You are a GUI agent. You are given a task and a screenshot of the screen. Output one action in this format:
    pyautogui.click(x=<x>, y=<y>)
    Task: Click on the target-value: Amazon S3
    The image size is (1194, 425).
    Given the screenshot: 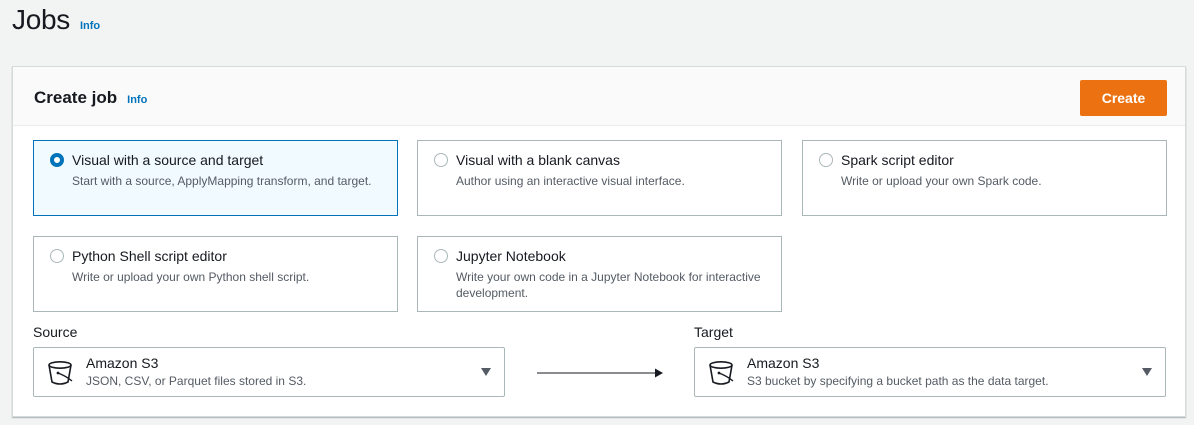 What is the action you would take?
    pyautogui.click(x=783, y=363)
    